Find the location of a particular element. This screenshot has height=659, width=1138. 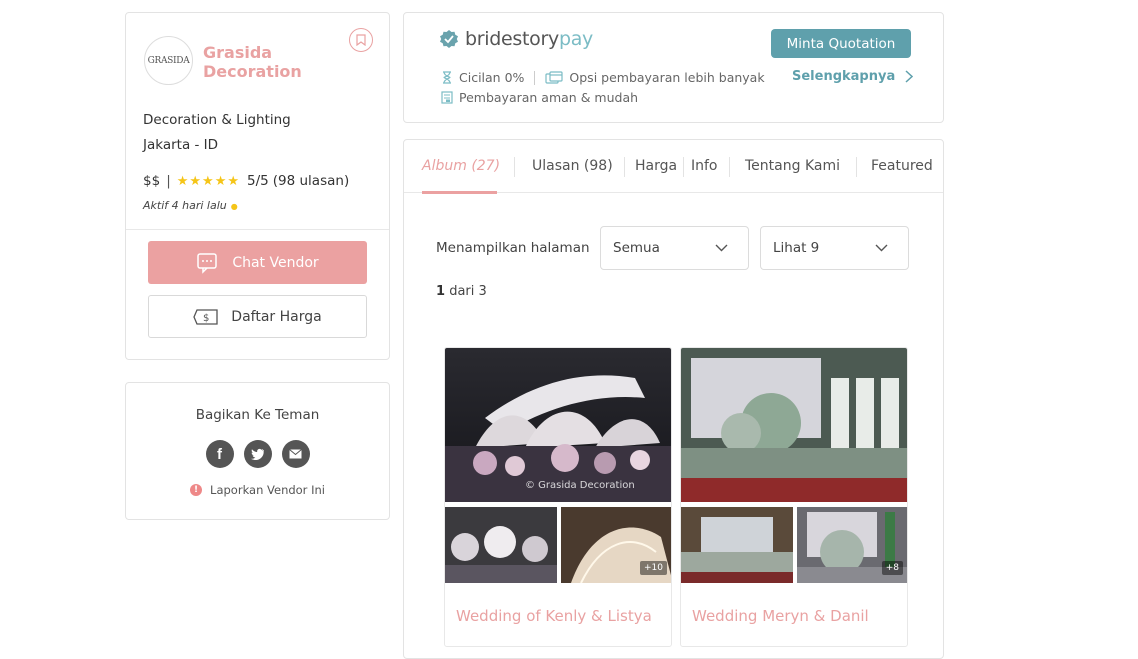

brand-name: bridestorypay is located at coordinates (529, 39).